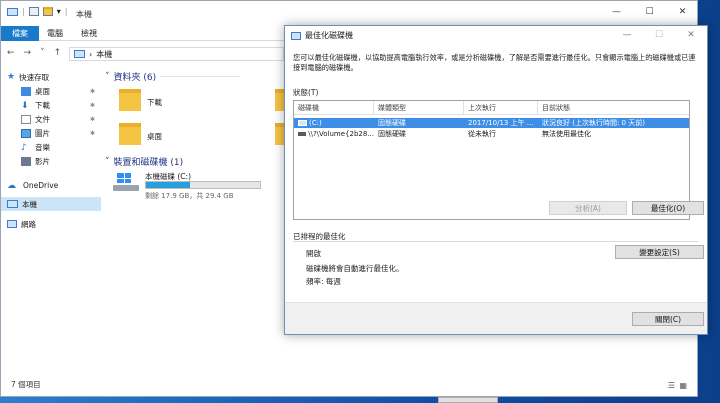  I want to click on sidebar-item-pictures: 圖片 ✱, so click(51, 133).